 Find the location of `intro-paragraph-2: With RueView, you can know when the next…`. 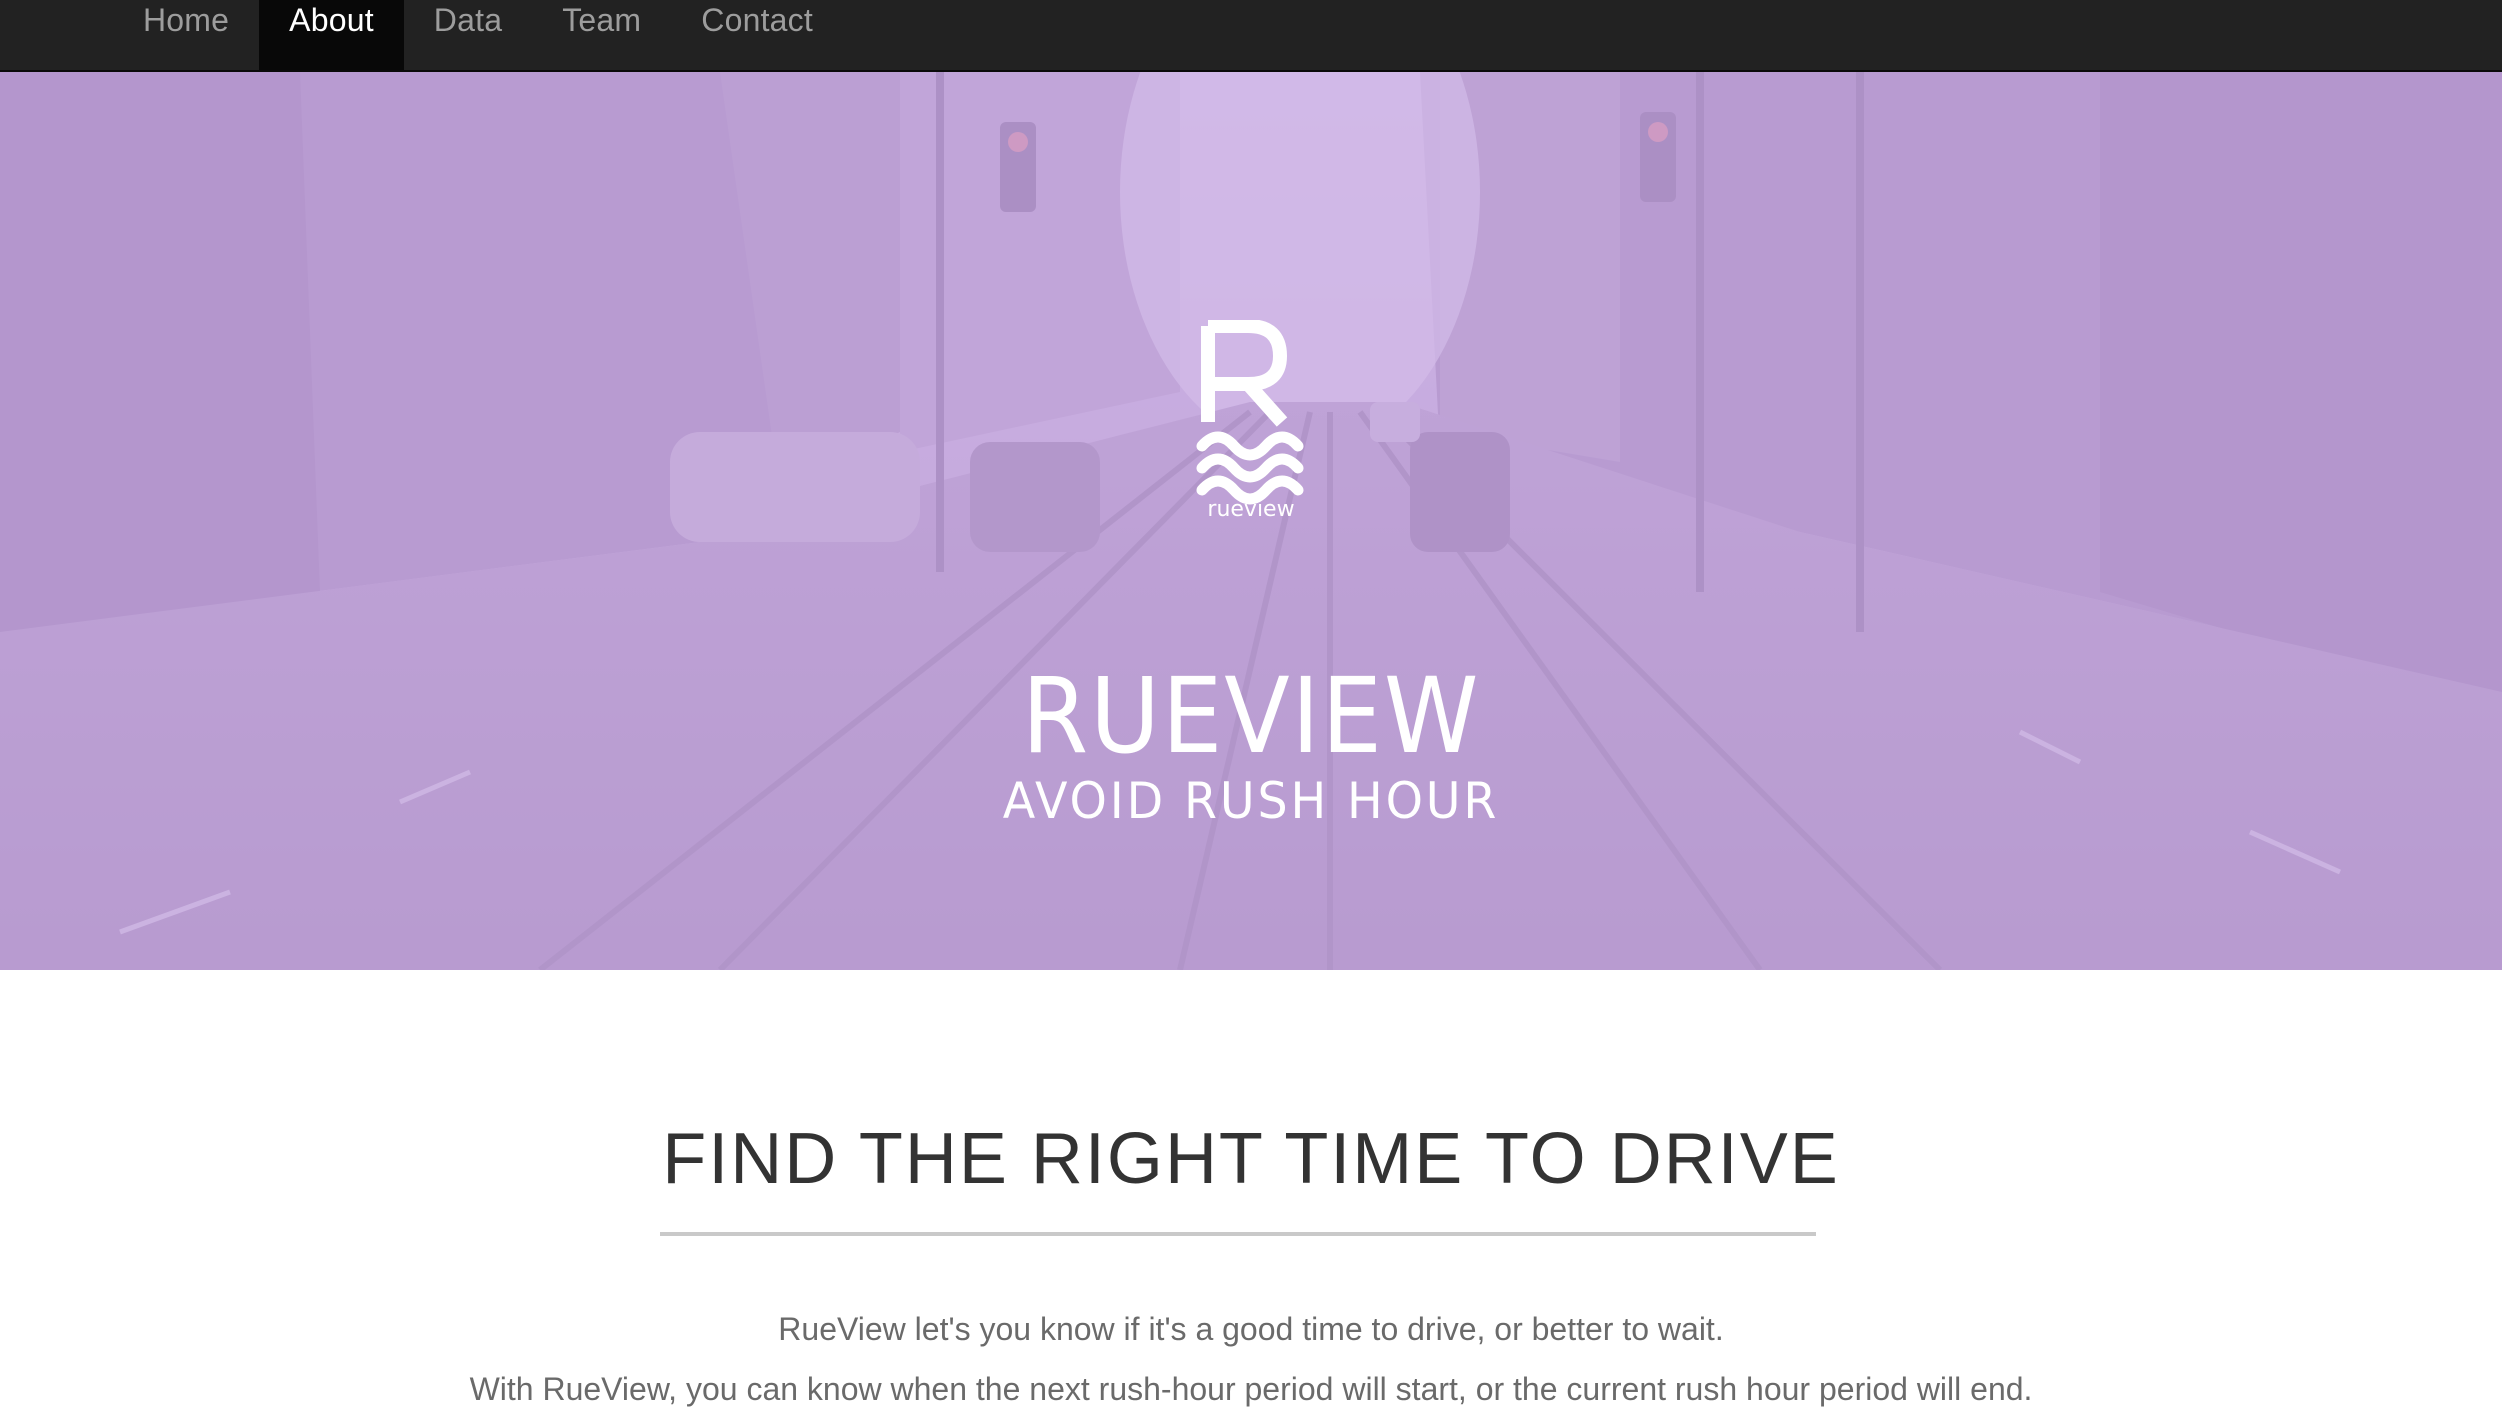

intro-paragraph-2: With RueView, you can know when the next… is located at coordinates (1251, 1389).